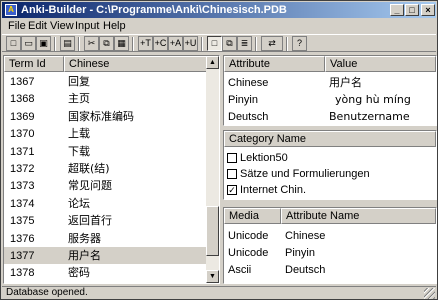 Image resolution: width=438 pixels, height=300 pixels. I want to click on chinese-cell: 密码, so click(79, 273).